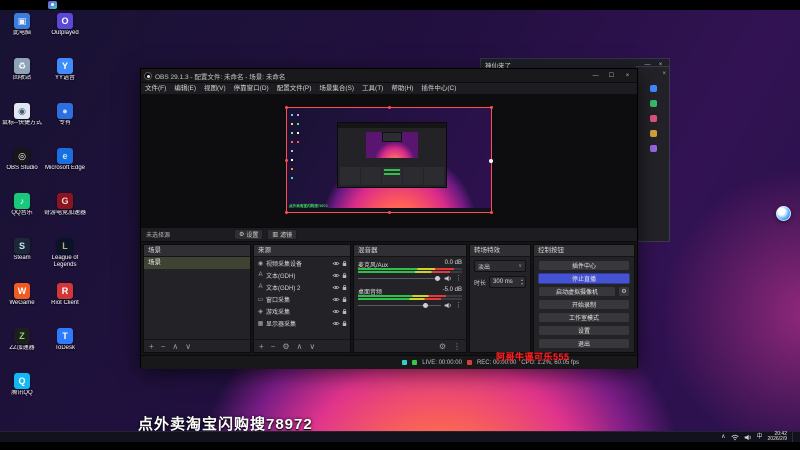  What do you see at coordinates (22, 165) in the screenshot?
I see `desktop-icon: ◎ OBS Studio` at bounding box center [22, 165].